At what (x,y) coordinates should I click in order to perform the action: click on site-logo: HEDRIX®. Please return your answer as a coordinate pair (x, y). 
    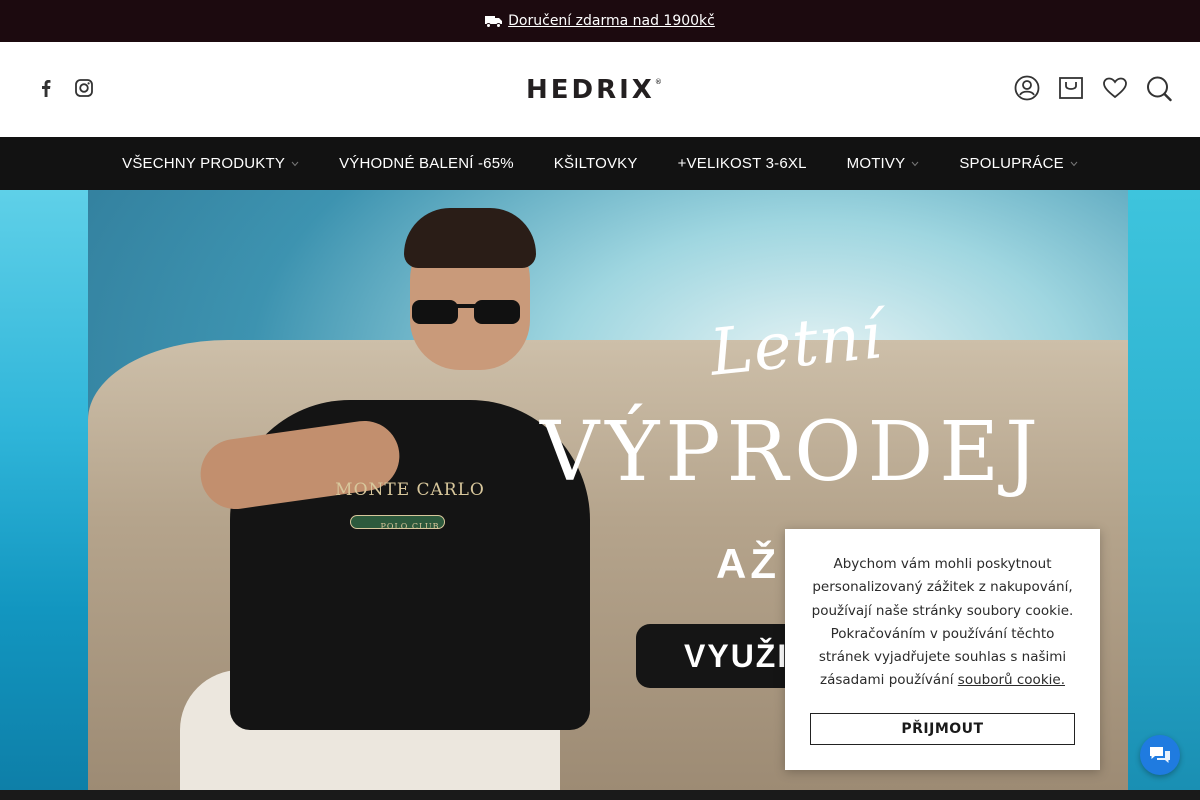
    Looking at the image, I should click on (601, 90).